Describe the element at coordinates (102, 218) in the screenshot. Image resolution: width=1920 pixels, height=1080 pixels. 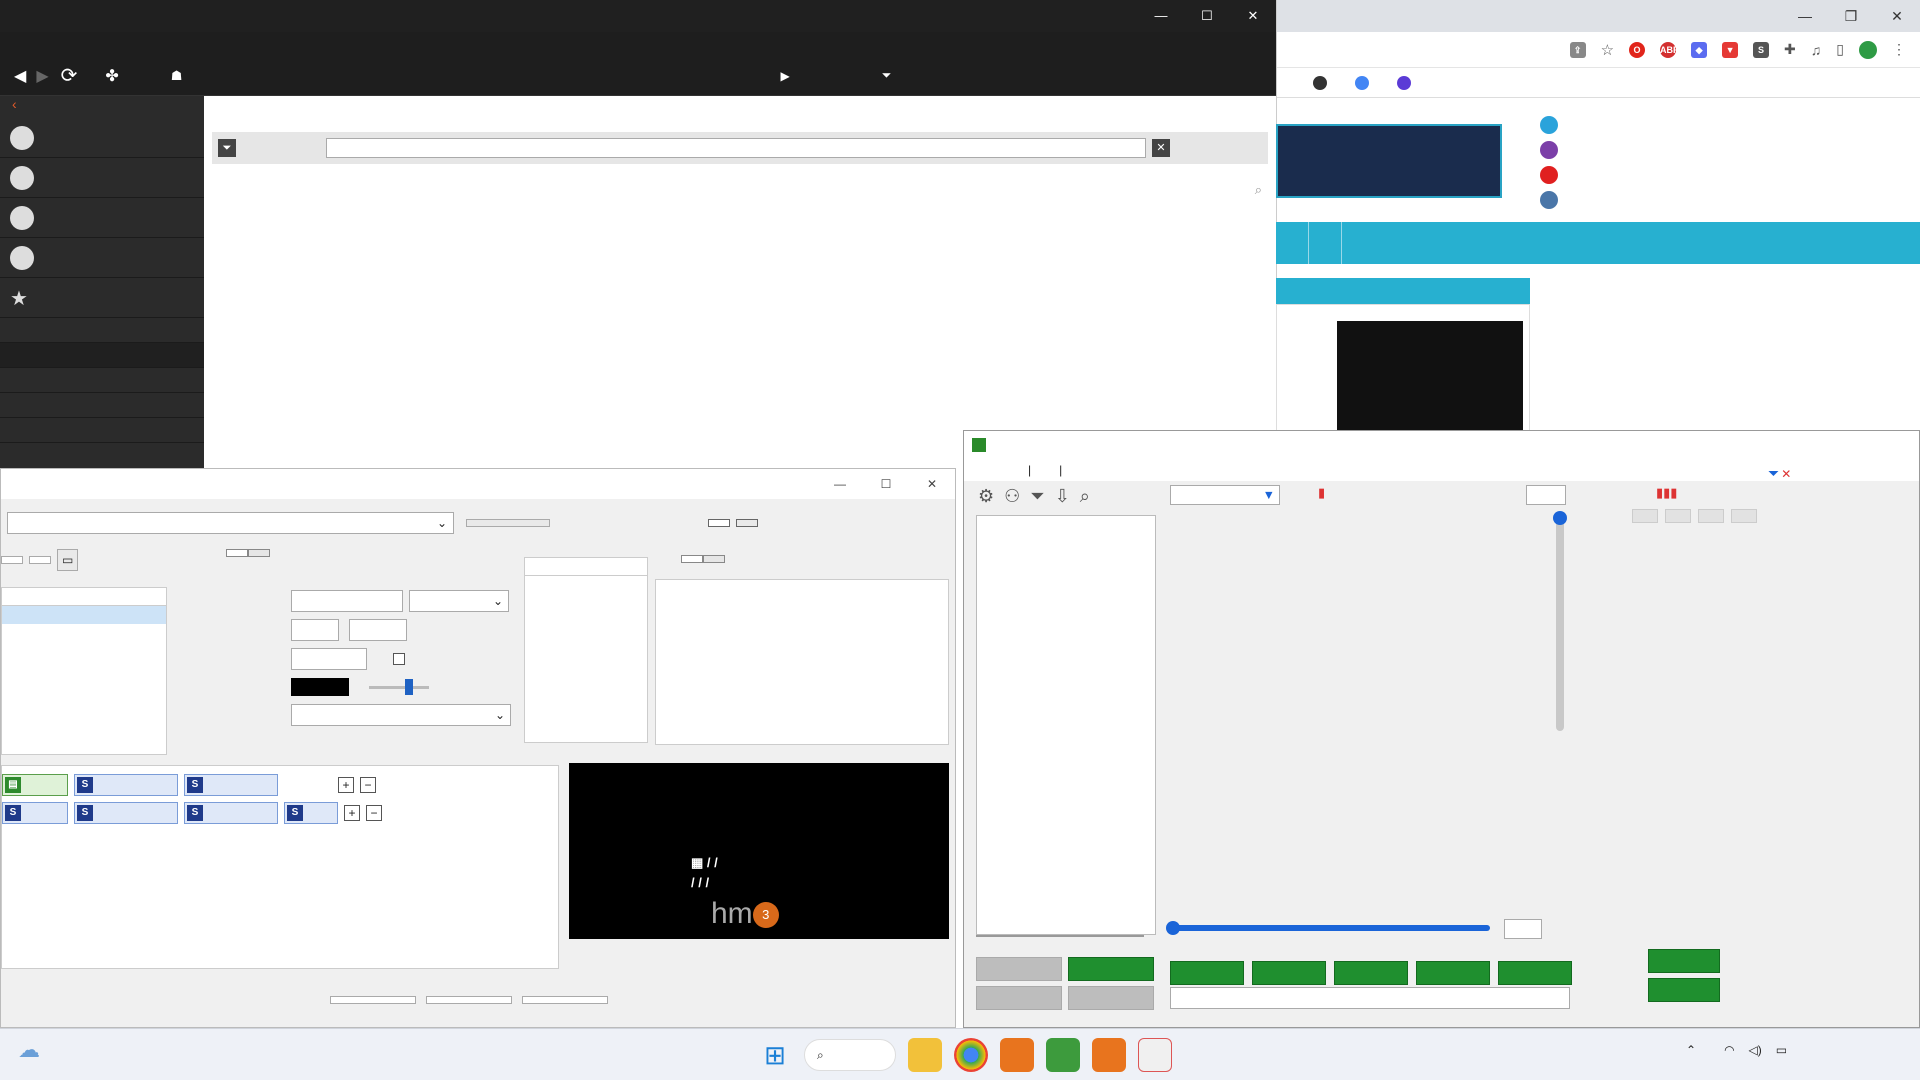
I see `sidebar-item-opponents` at that location.